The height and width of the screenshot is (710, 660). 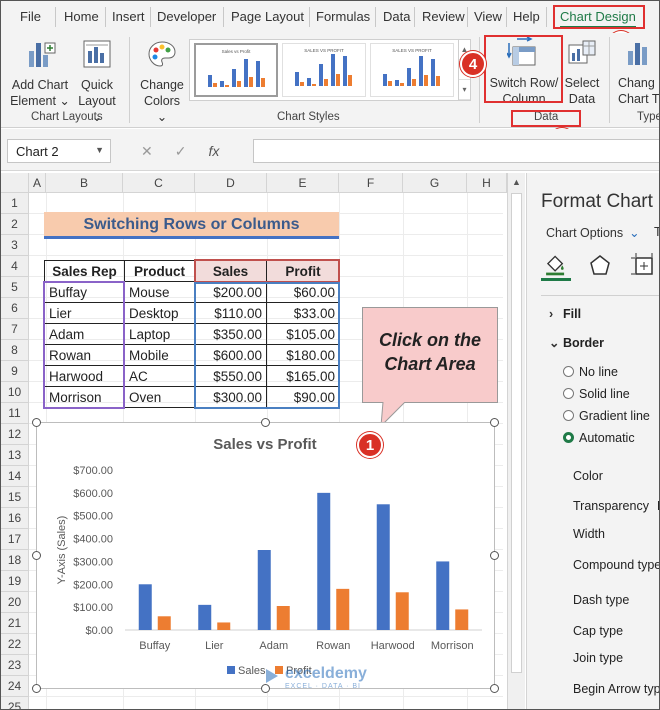 I want to click on formula-input, so click(x=456, y=151).